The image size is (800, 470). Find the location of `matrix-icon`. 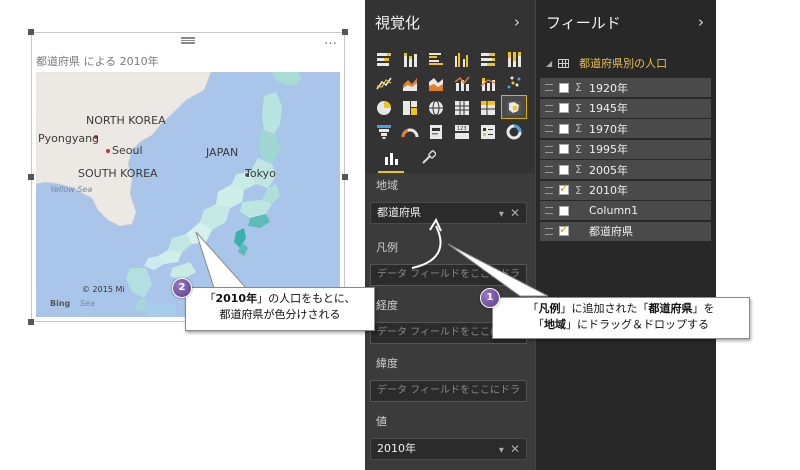

matrix-icon is located at coordinates (488, 107).